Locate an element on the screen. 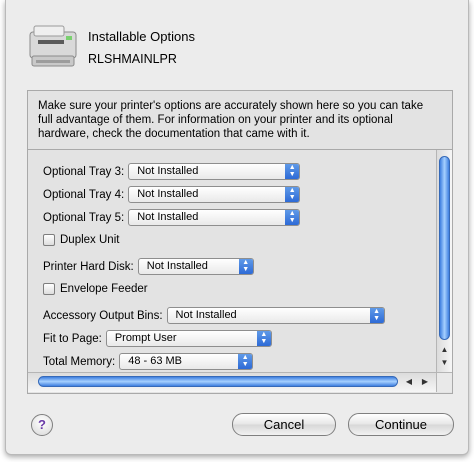 This screenshot has height=462, width=474. hard-disk-popup: Not Installed ▲ ▼ is located at coordinates (195, 266).